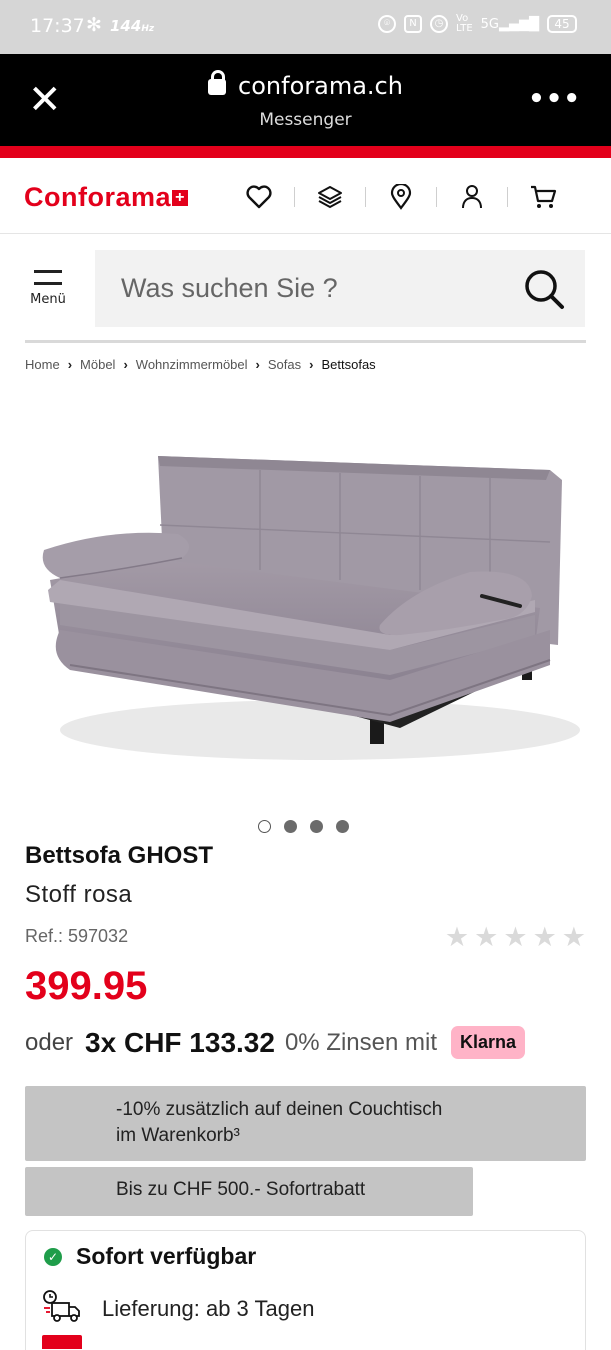 Image resolution: width=611 pixels, height=1350 pixels. I want to click on klarna-badge: Klarna, so click(488, 1042).